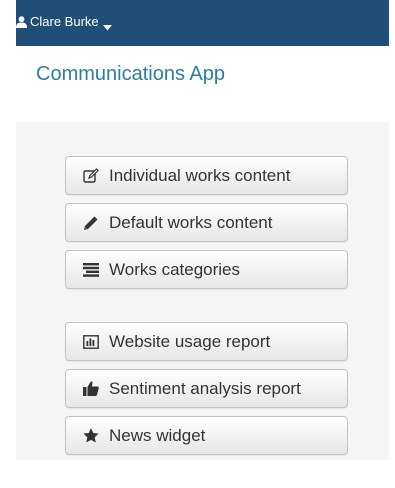 This screenshot has height=488, width=395. What do you see at coordinates (107, 24) in the screenshot?
I see `caret-down-icon` at bounding box center [107, 24].